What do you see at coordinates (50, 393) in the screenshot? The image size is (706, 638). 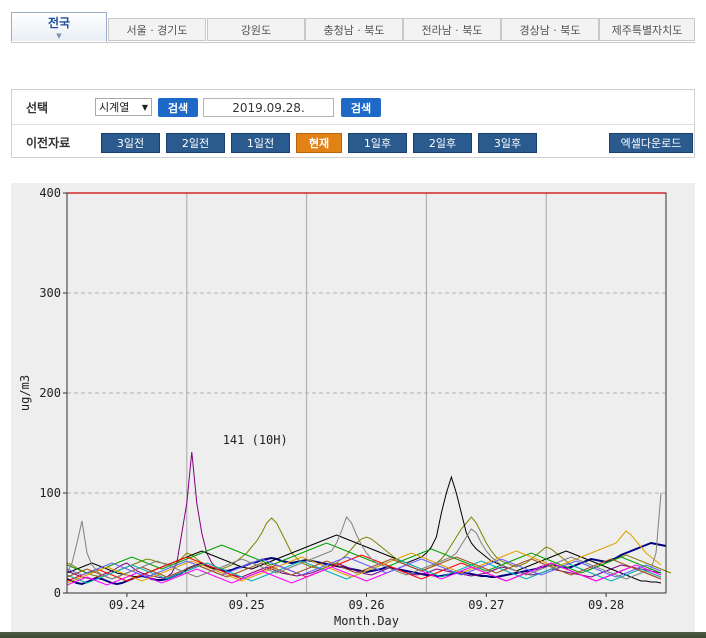 I see `y-tick-label: 200` at bounding box center [50, 393].